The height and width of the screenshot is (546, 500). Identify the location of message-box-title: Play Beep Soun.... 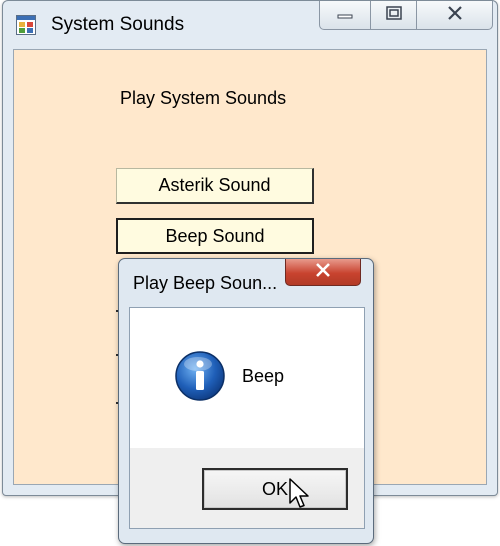
(205, 283).